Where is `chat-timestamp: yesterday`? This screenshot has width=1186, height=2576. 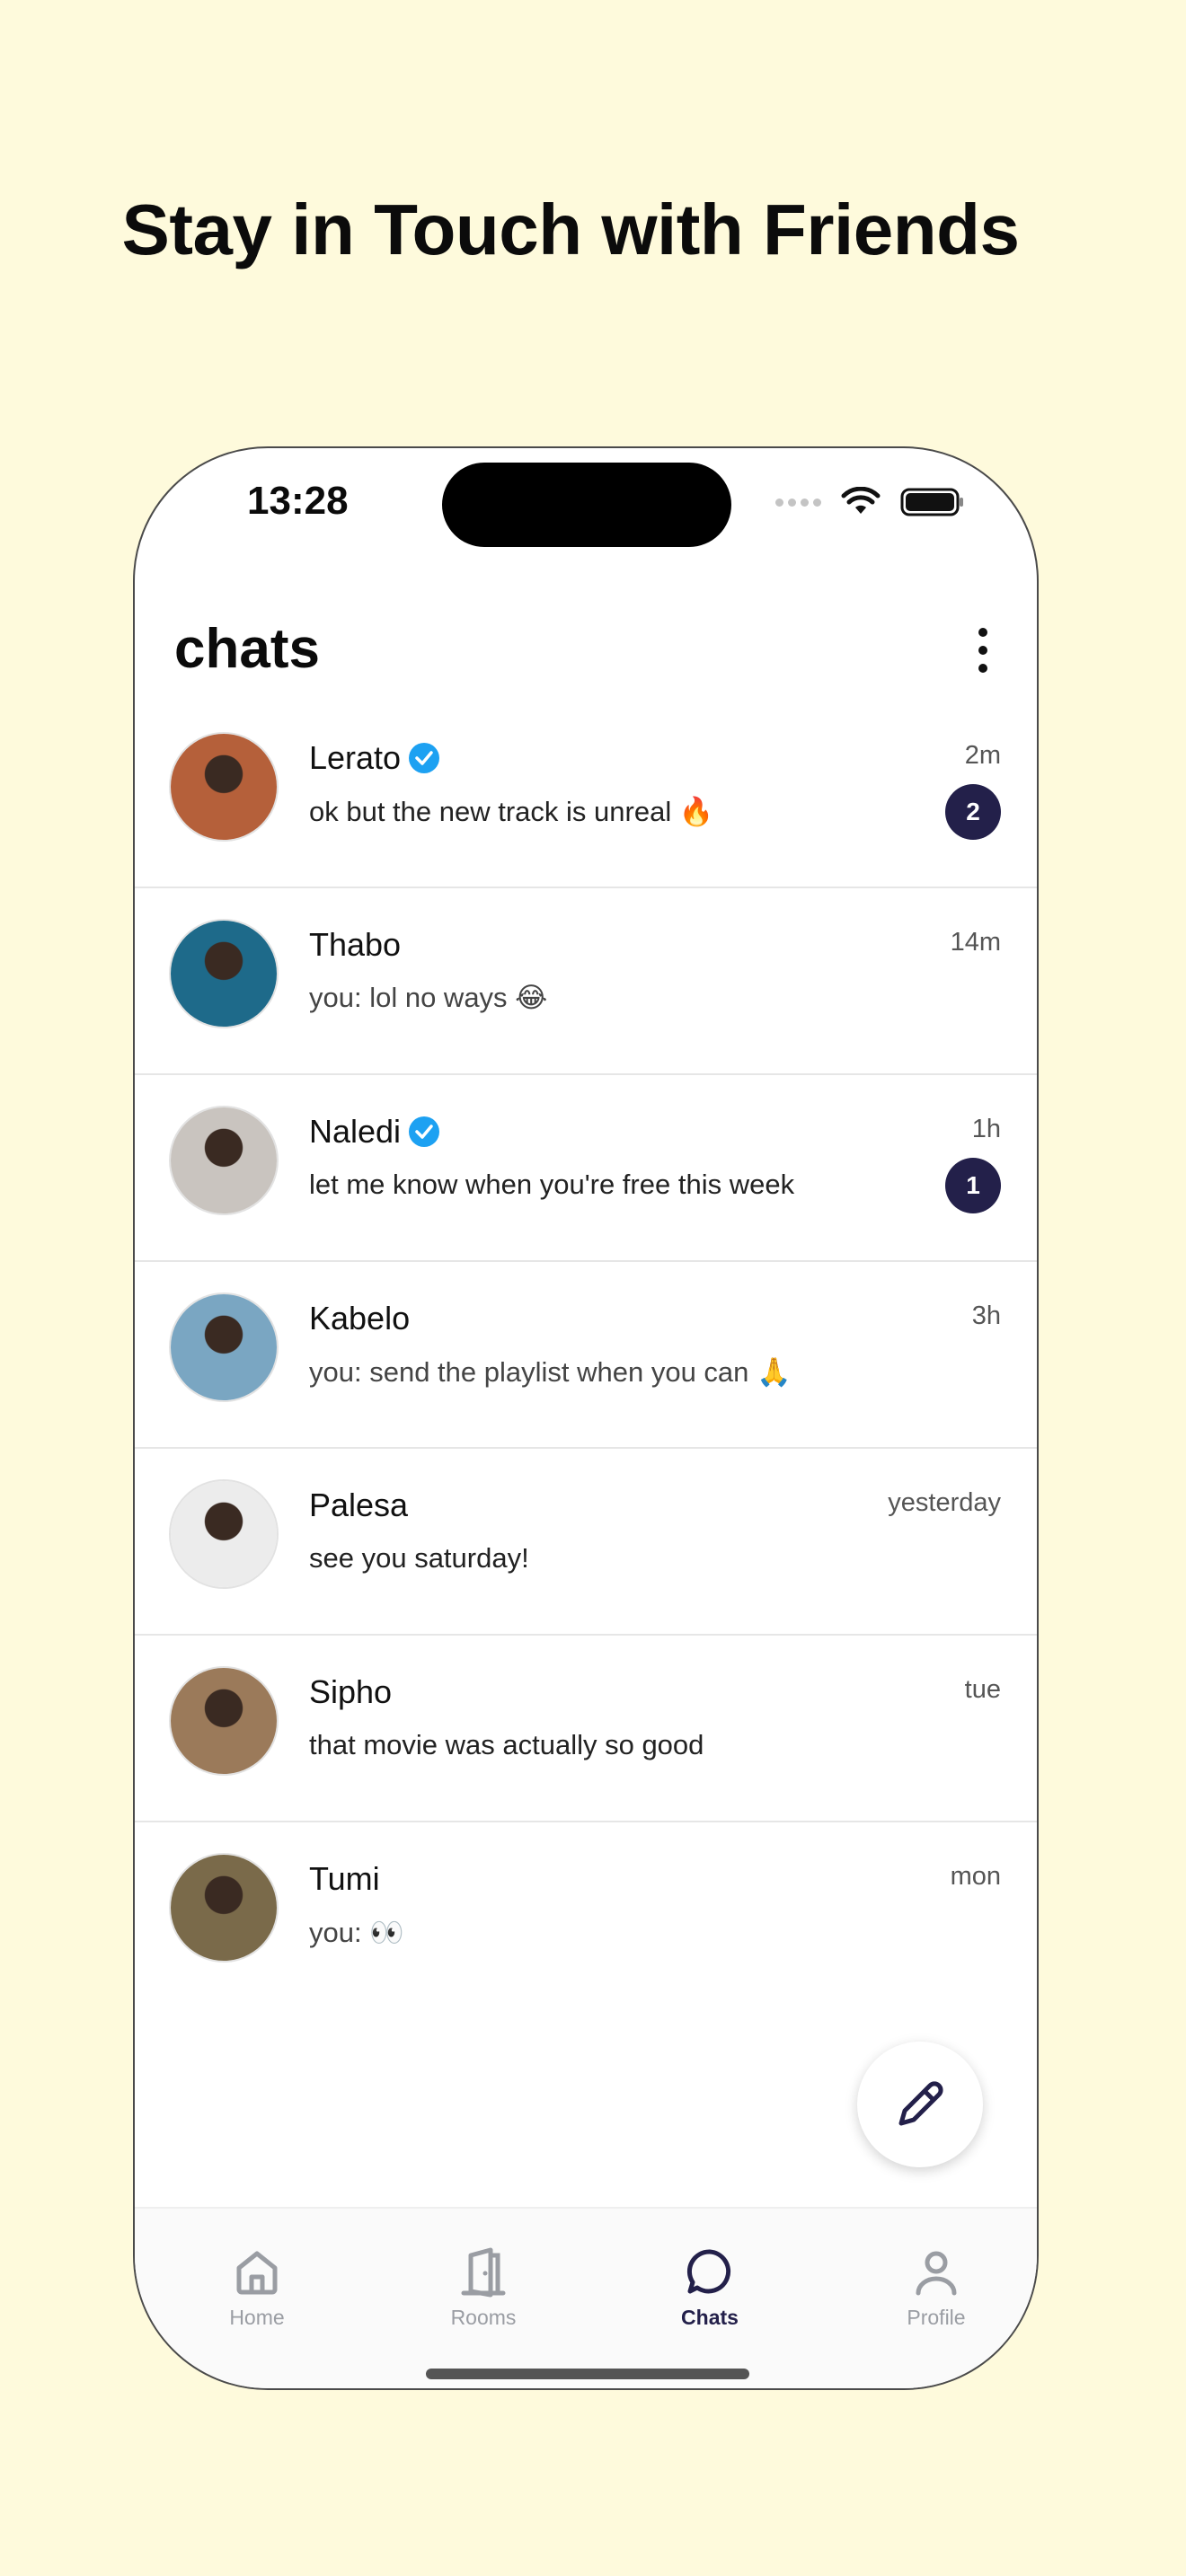
chat-timestamp: yesterday is located at coordinates (944, 1502).